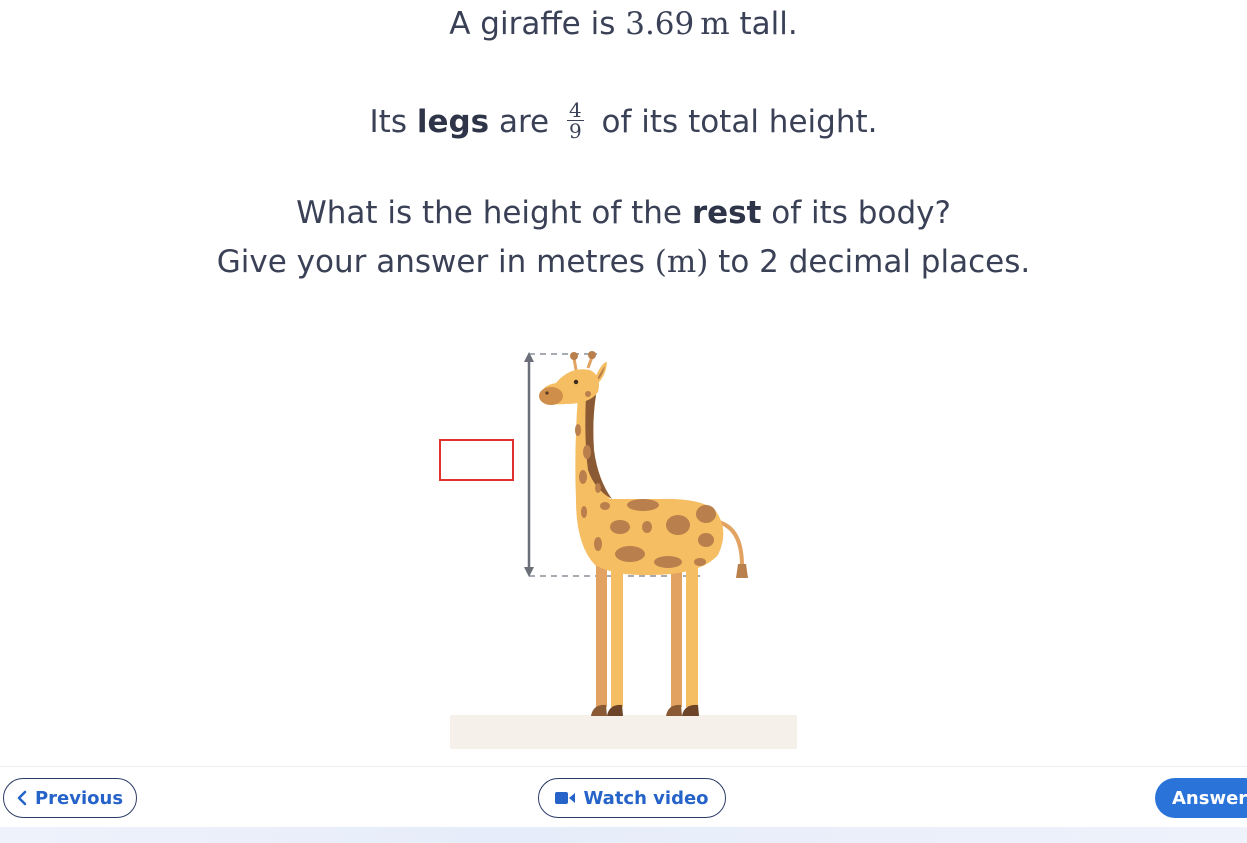 The image size is (1247, 843). Describe the element at coordinates (623, 766) in the screenshot. I see `footer-divider` at that location.